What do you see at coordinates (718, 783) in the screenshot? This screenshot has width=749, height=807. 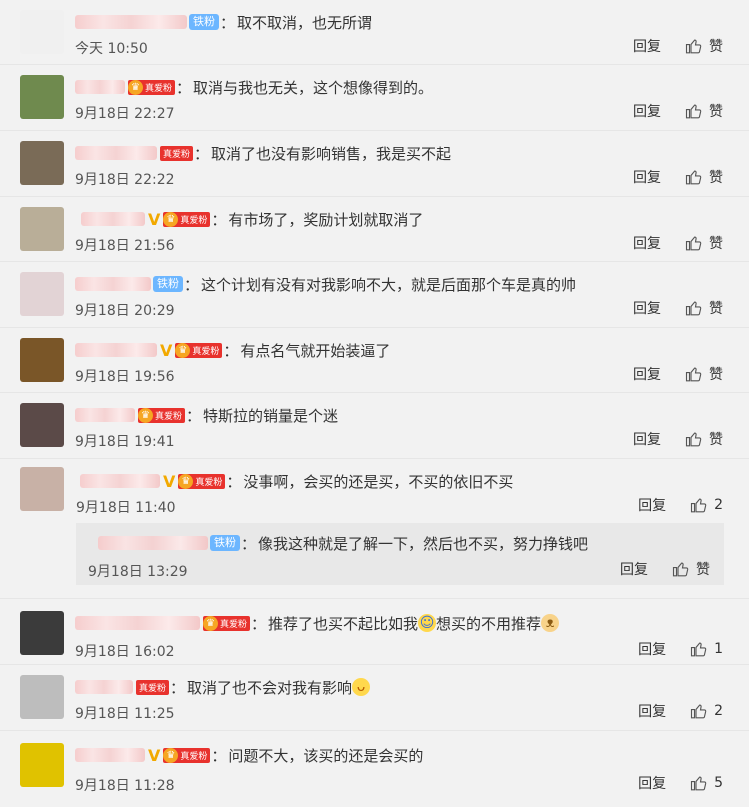 I see `like-count: 5` at bounding box center [718, 783].